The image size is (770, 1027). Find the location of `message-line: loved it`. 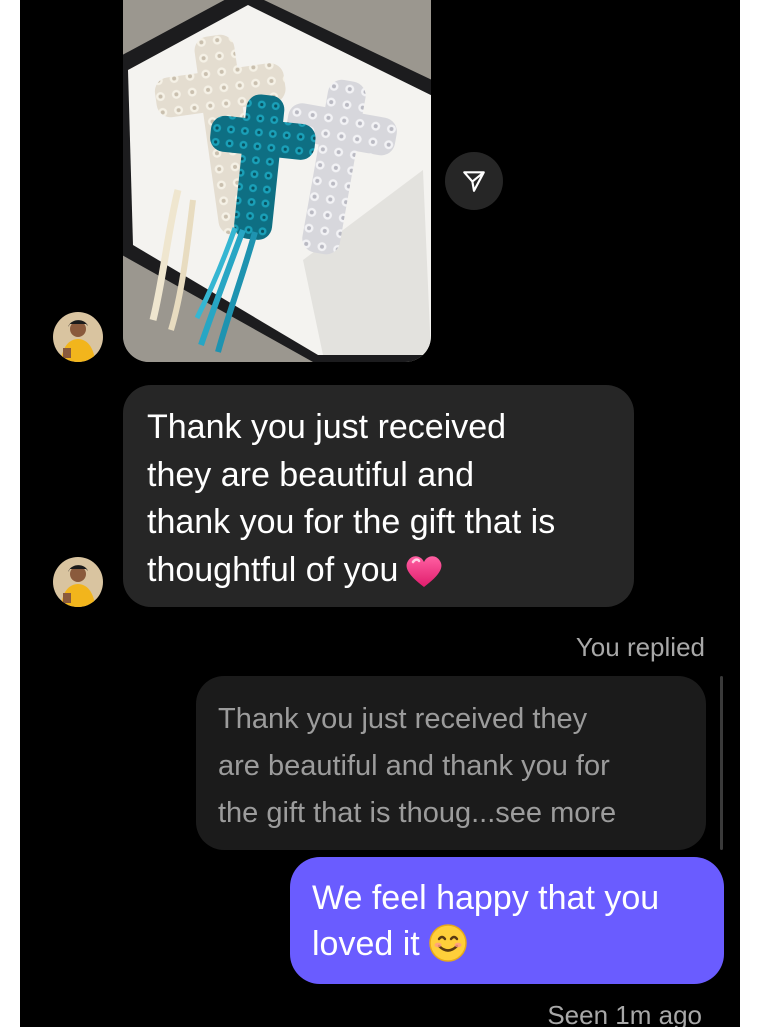

message-line: loved it is located at coordinates (507, 948).